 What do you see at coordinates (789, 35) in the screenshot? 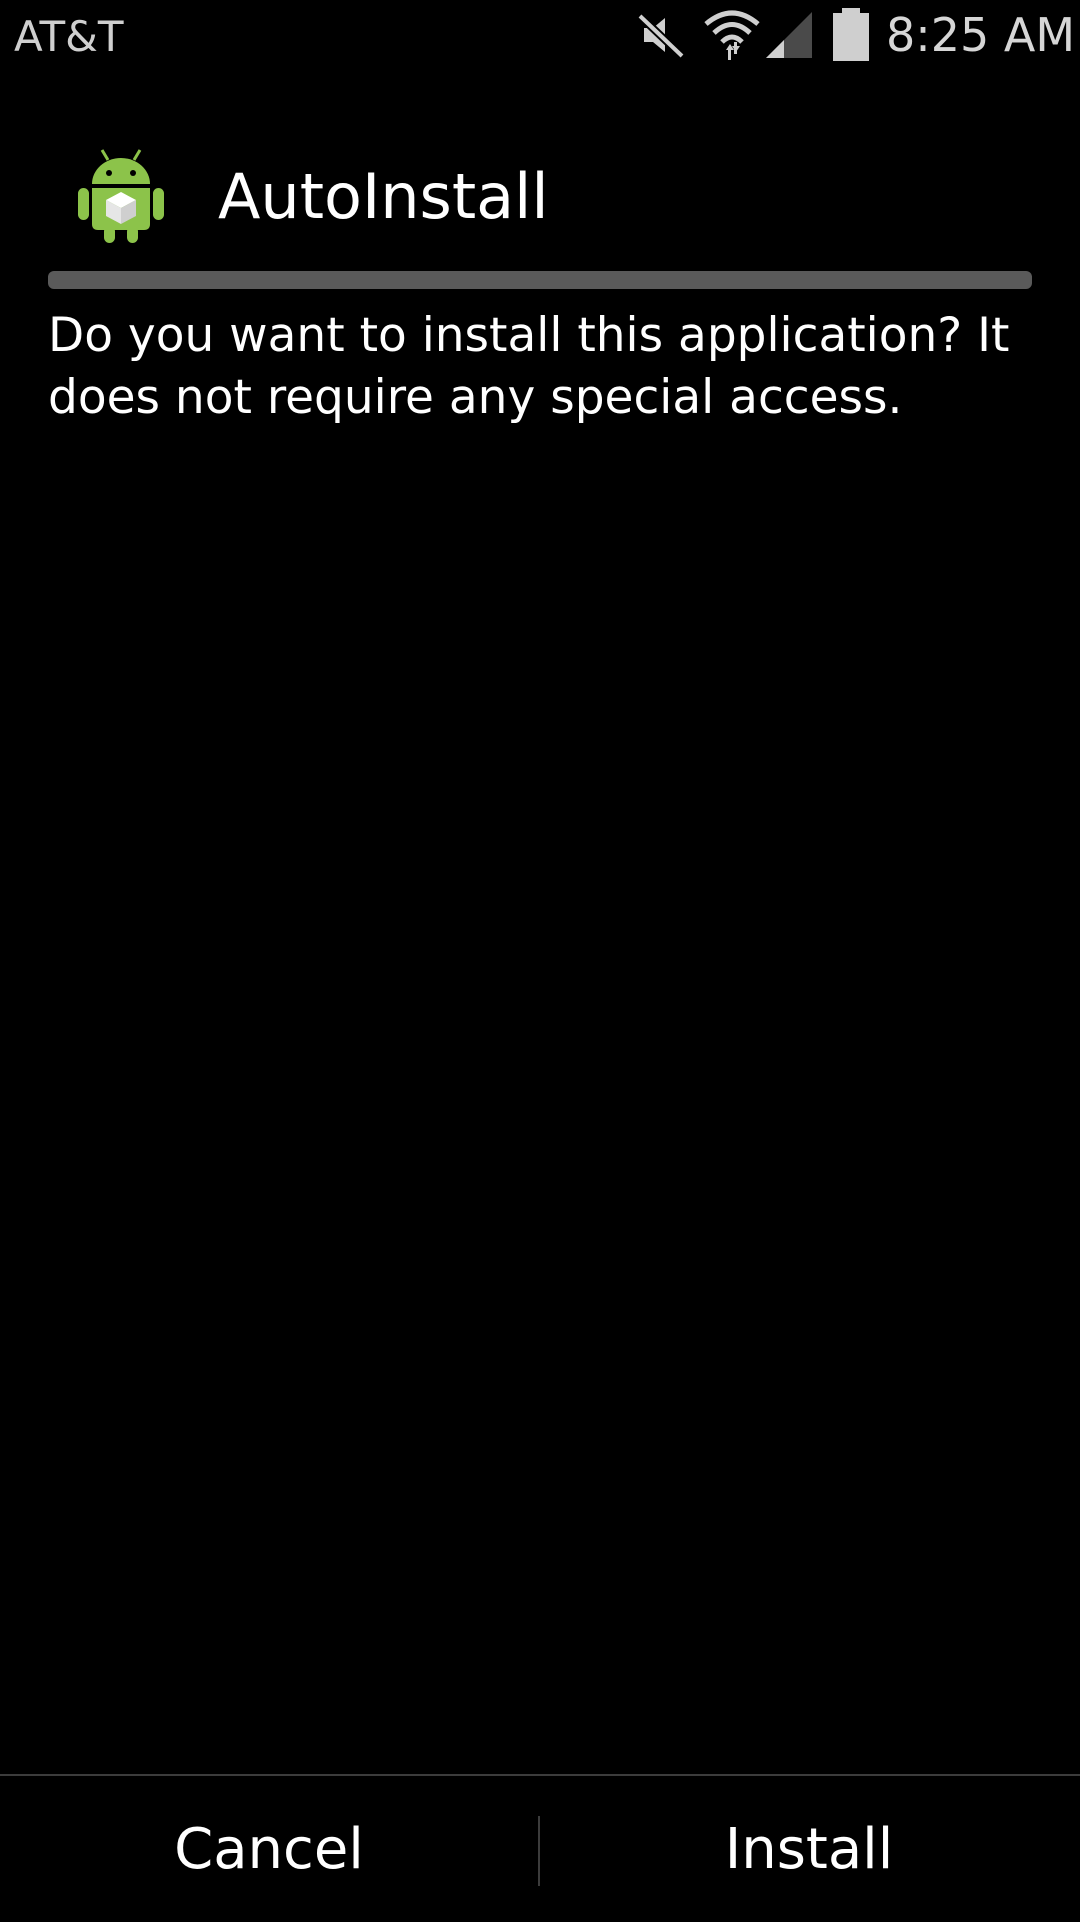
I see `signal-icon` at bounding box center [789, 35].